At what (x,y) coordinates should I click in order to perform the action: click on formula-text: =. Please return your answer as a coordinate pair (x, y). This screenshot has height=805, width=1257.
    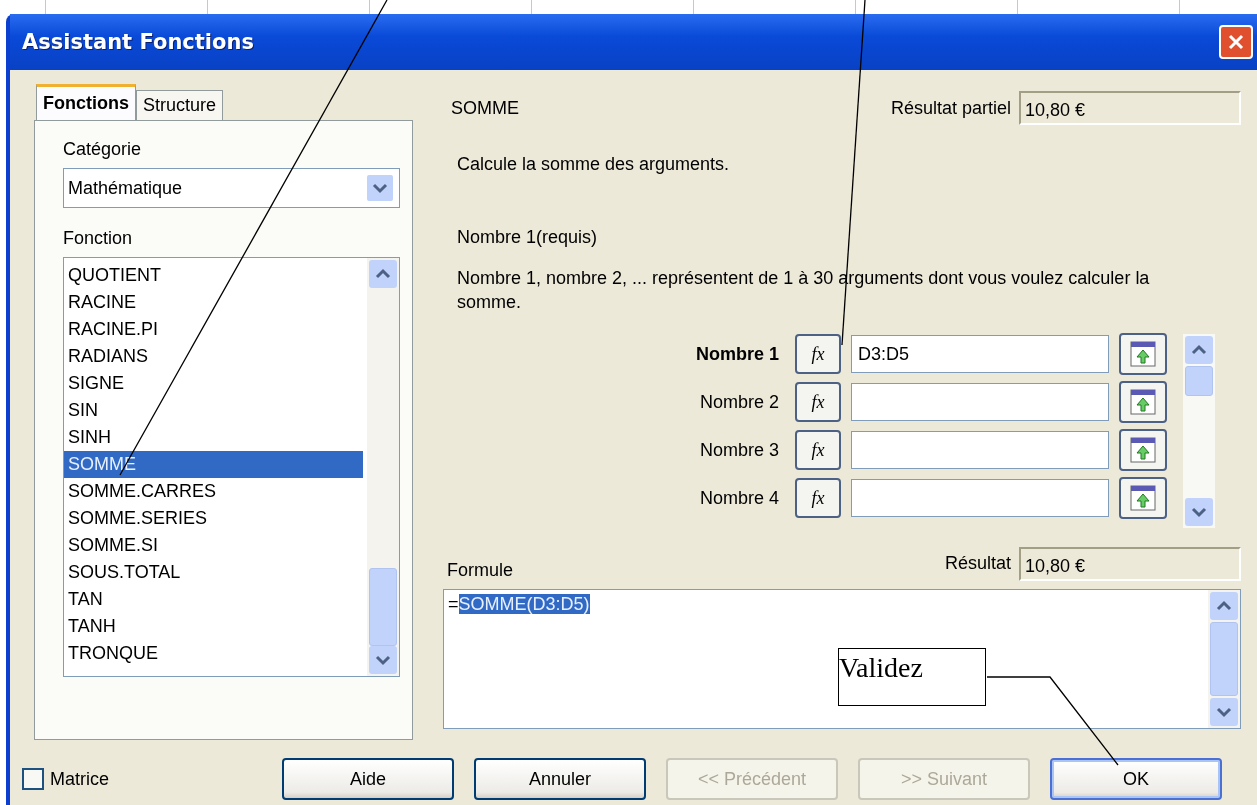
    Looking at the image, I should click on (453, 604).